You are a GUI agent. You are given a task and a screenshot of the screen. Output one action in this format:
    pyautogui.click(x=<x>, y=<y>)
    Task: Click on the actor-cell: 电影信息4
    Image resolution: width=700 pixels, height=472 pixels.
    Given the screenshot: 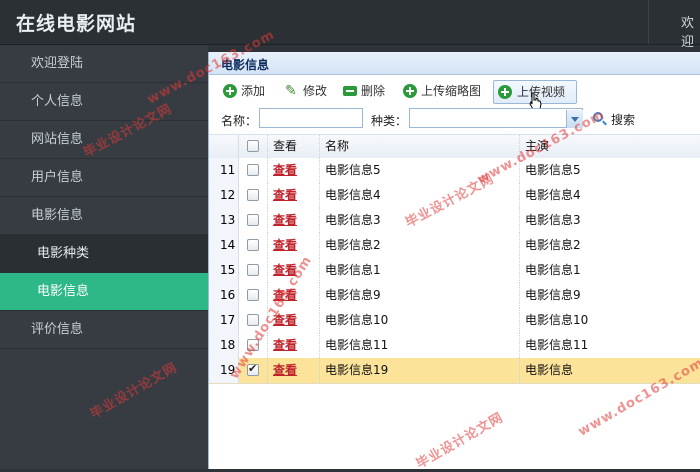 What is the action you would take?
    pyautogui.click(x=609, y=195)
    